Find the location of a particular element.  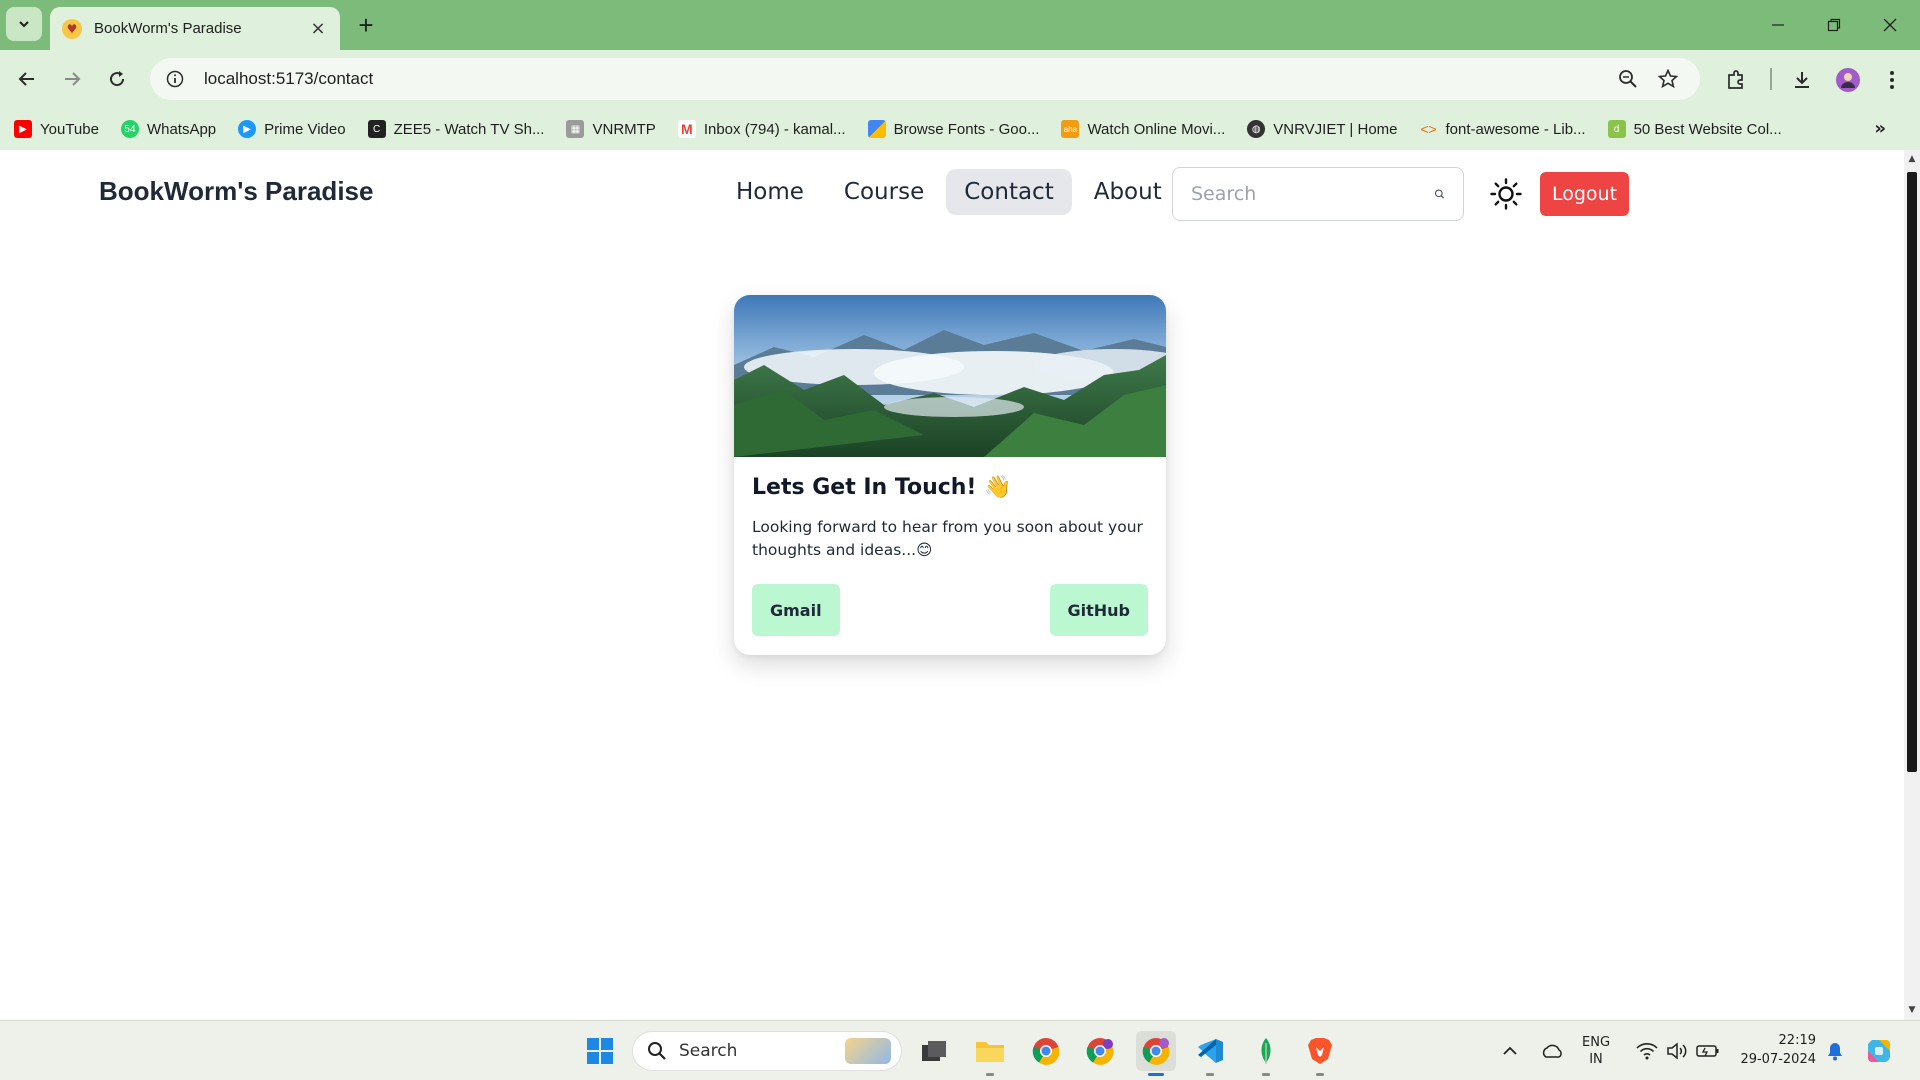

forward-button is located at coordinates (72, 79).